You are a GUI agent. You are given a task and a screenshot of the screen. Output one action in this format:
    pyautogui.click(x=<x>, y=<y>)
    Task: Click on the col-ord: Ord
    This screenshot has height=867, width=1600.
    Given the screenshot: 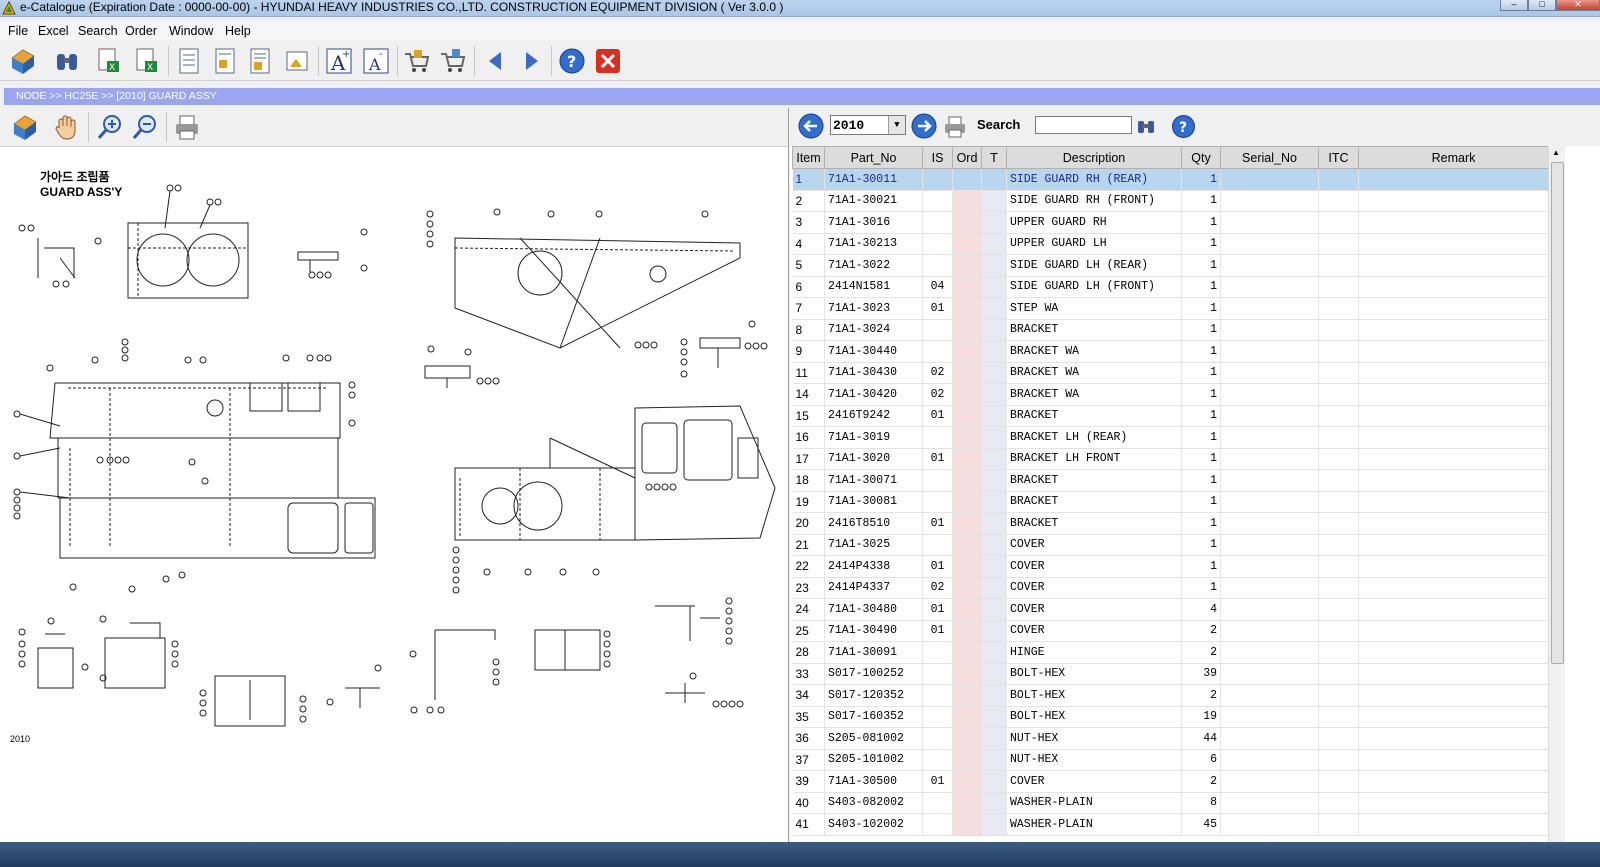 What is the action you would take?
    pyautogui.click(x=967, y=157)
    